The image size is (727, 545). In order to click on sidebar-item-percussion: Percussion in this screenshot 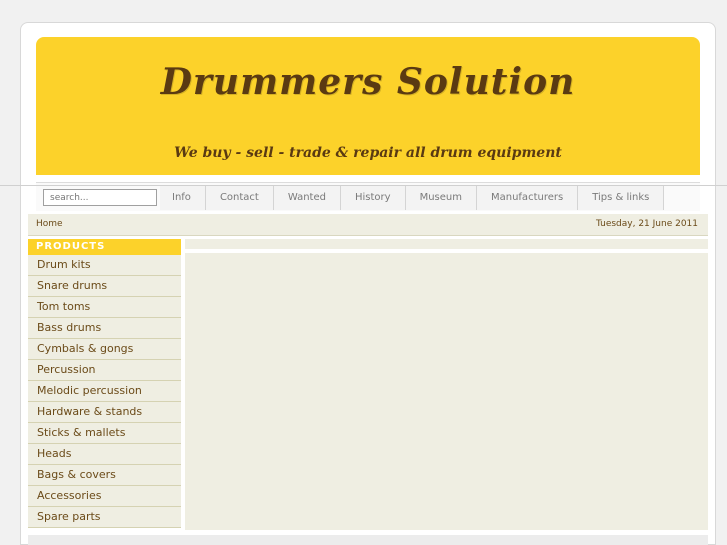, I will do `click(104, 370)`.